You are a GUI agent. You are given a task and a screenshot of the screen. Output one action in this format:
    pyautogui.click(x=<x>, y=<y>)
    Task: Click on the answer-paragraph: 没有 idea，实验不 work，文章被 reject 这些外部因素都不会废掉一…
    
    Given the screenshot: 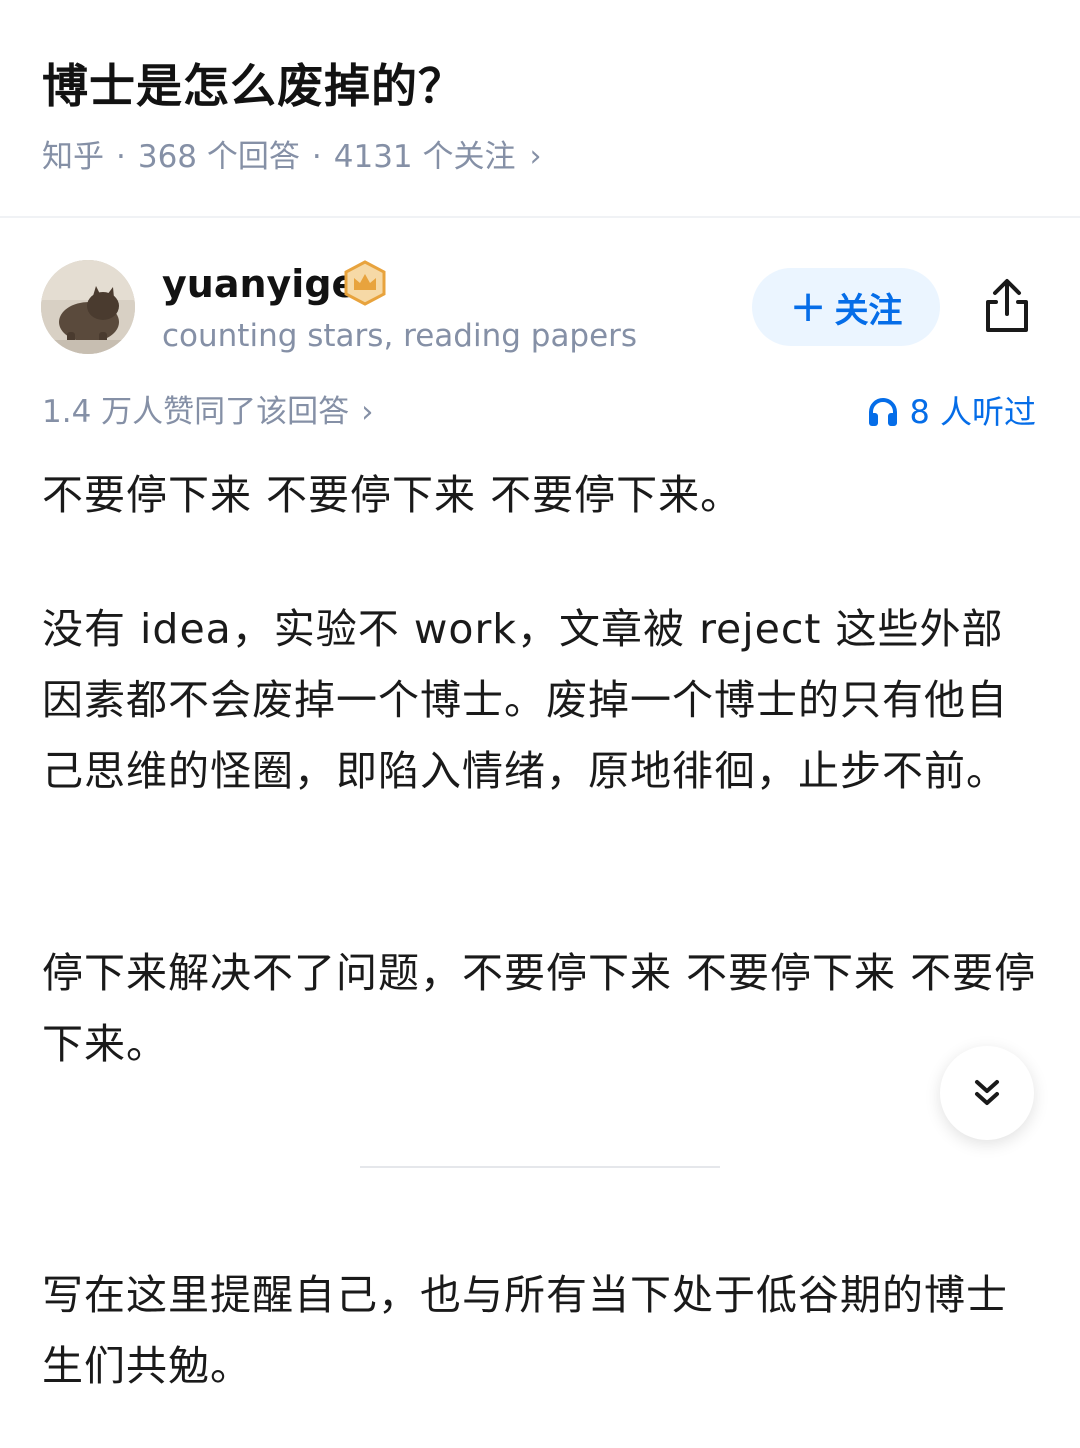 What is the action you would take?
    pyautogui.click(x=525, y=700)
    